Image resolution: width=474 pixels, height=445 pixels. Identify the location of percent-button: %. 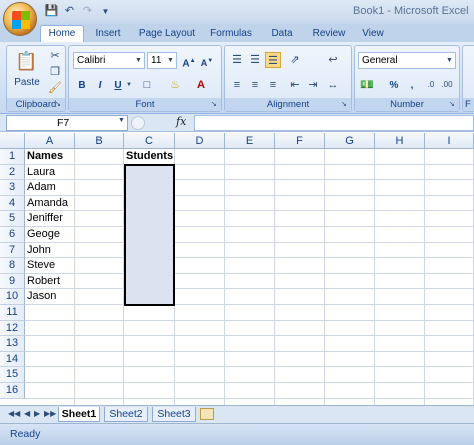
(394, 85).